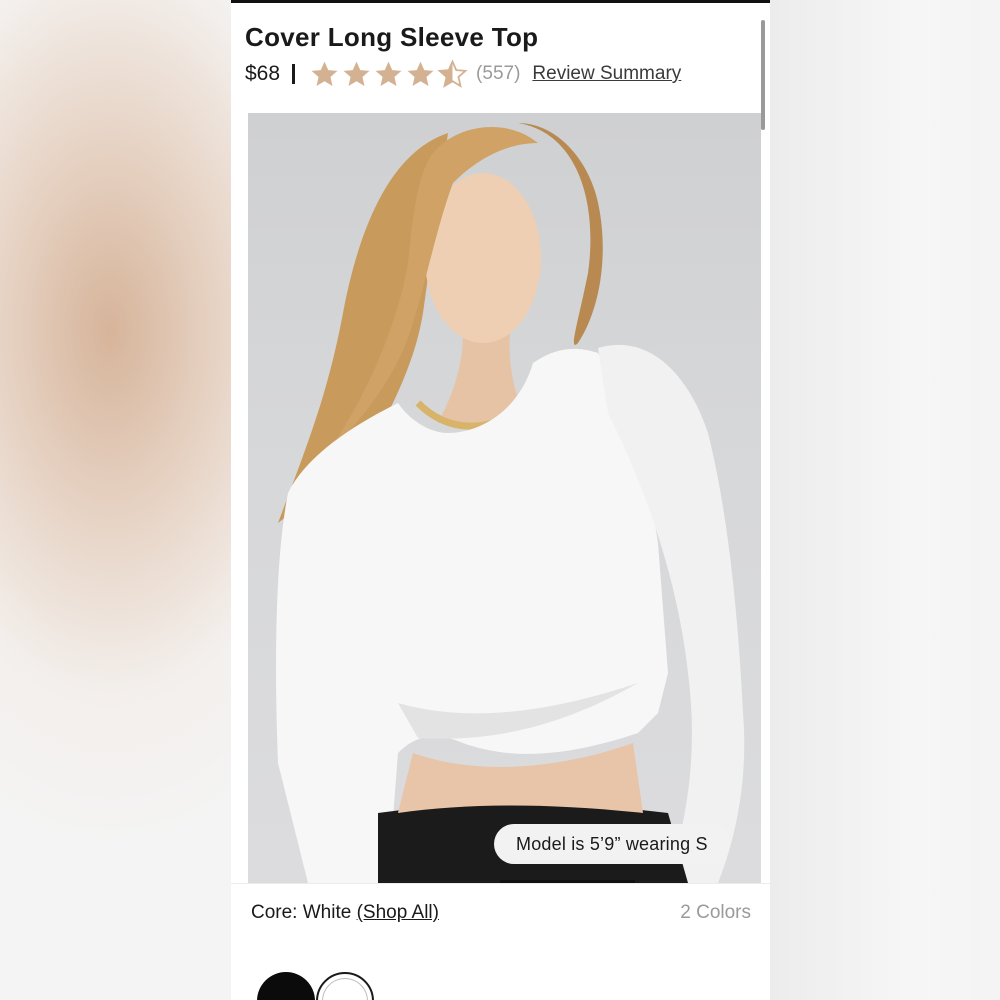  Describe the element at coordinates (263, 73) in the screenshot. I see `product-price: $68` at that location.